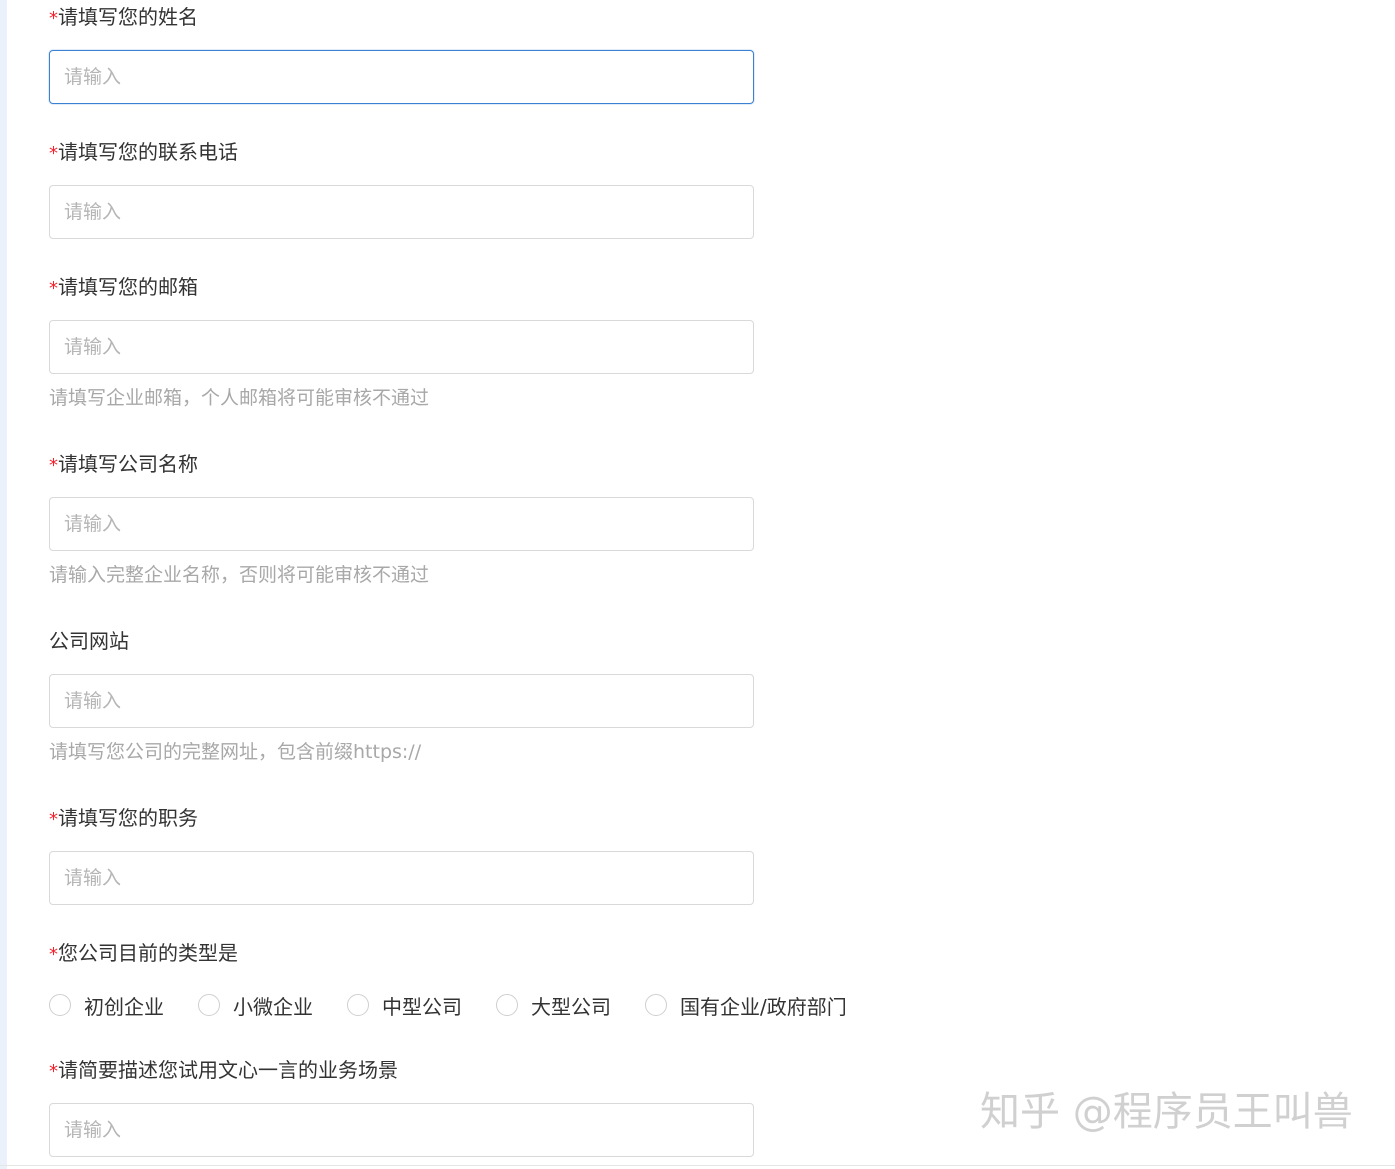 Image resolution: width=1395 pixels, height=1169 pixels. I want to click on zhihu-watermark: 知乎 @程序员王叫兽, so click(1166, 1112).